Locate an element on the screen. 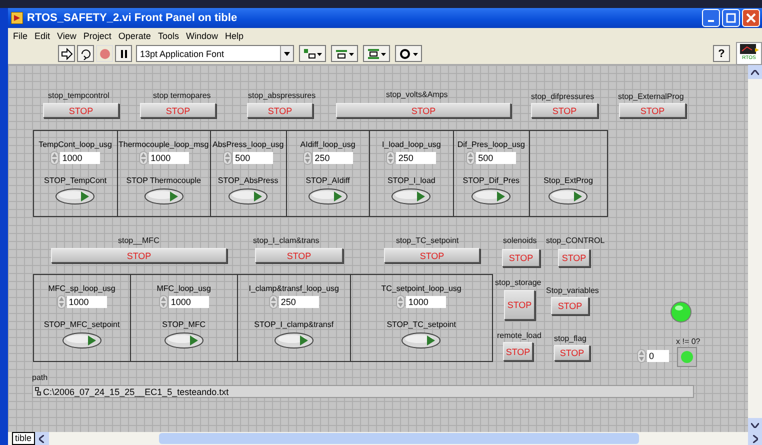 Image resolution: width=762 pixels, height=445 pixels. target-tab: tible is located at coordinates (23, 438).